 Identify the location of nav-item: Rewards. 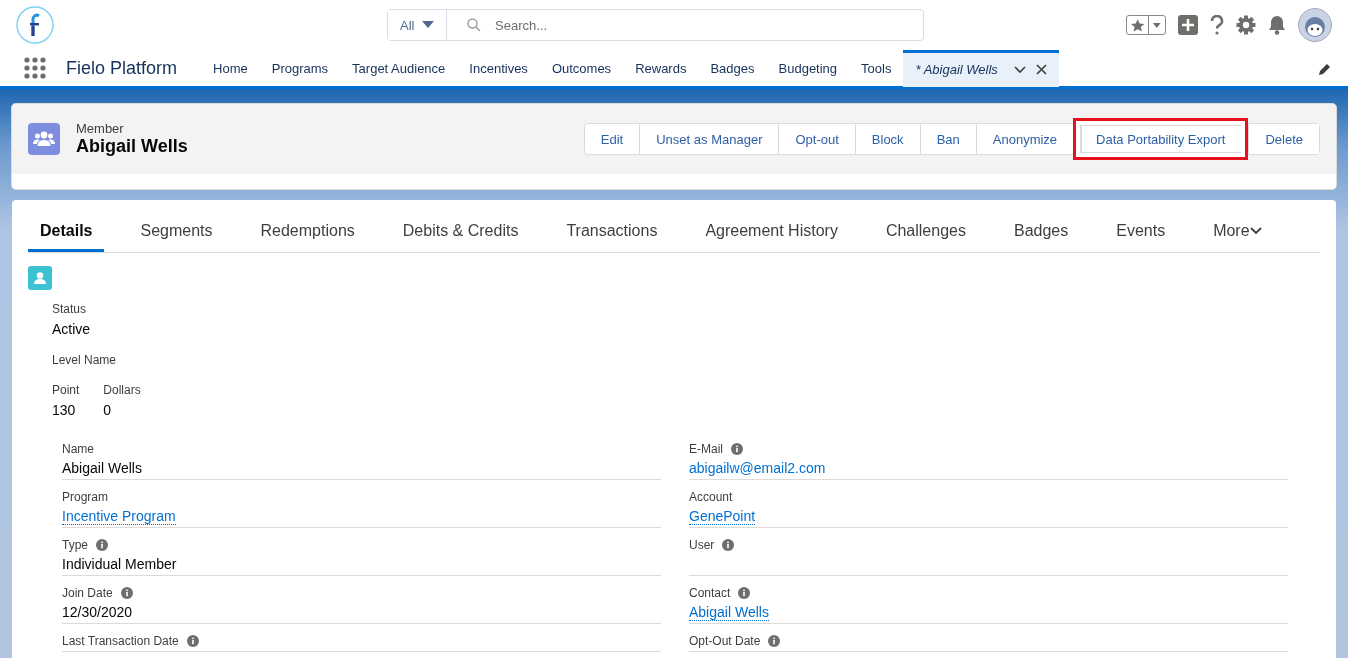
(661, 68).